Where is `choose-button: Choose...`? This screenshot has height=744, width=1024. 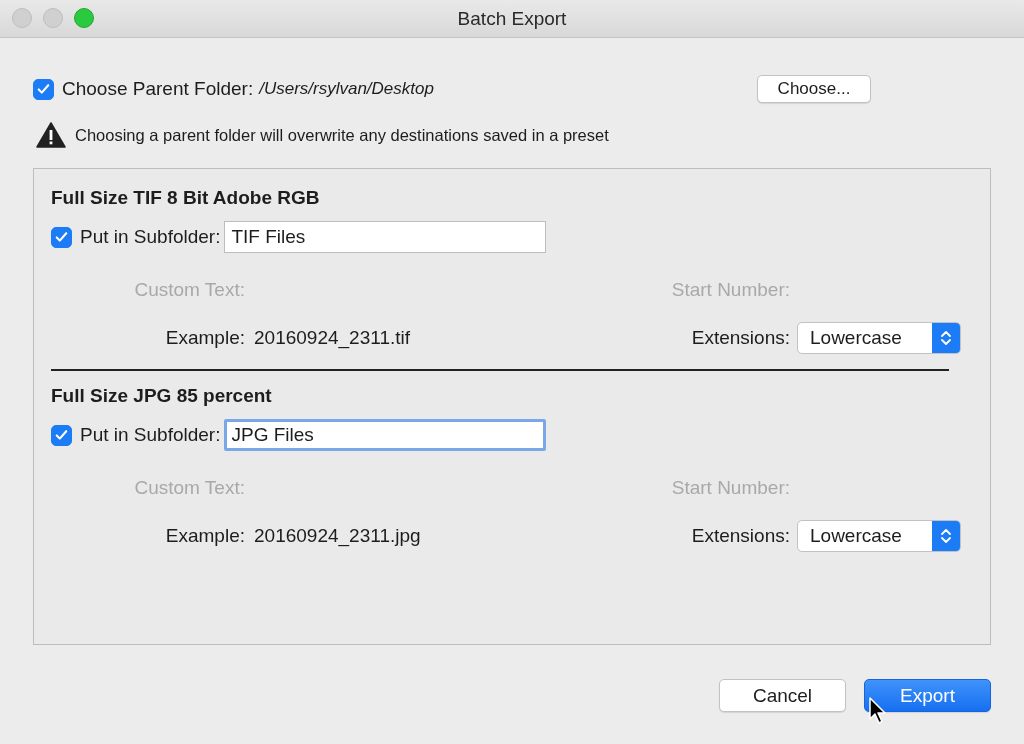
choose-button: Choose... is located at coordinates (814, 89).